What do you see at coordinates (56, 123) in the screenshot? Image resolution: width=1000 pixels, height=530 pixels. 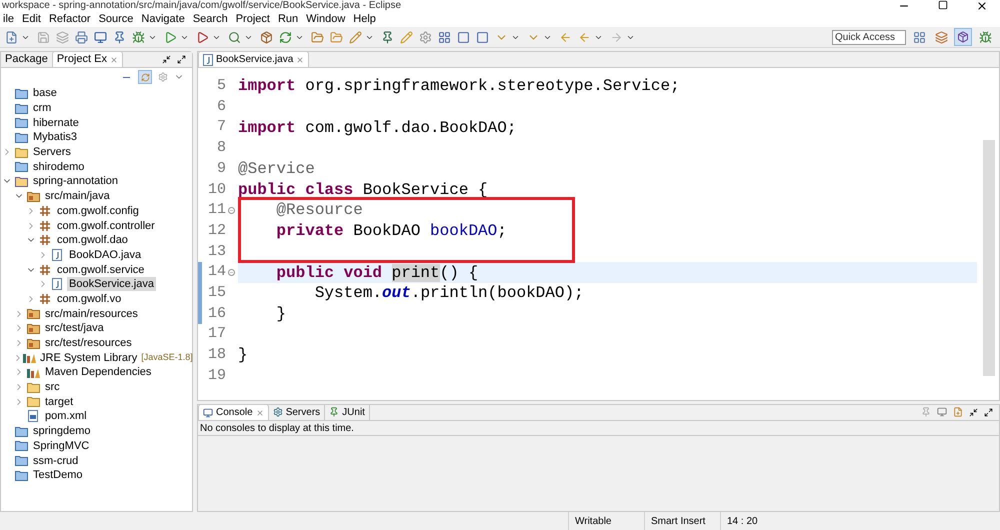 I see `tree-item: hibernate` at bounding box center [56, 123].